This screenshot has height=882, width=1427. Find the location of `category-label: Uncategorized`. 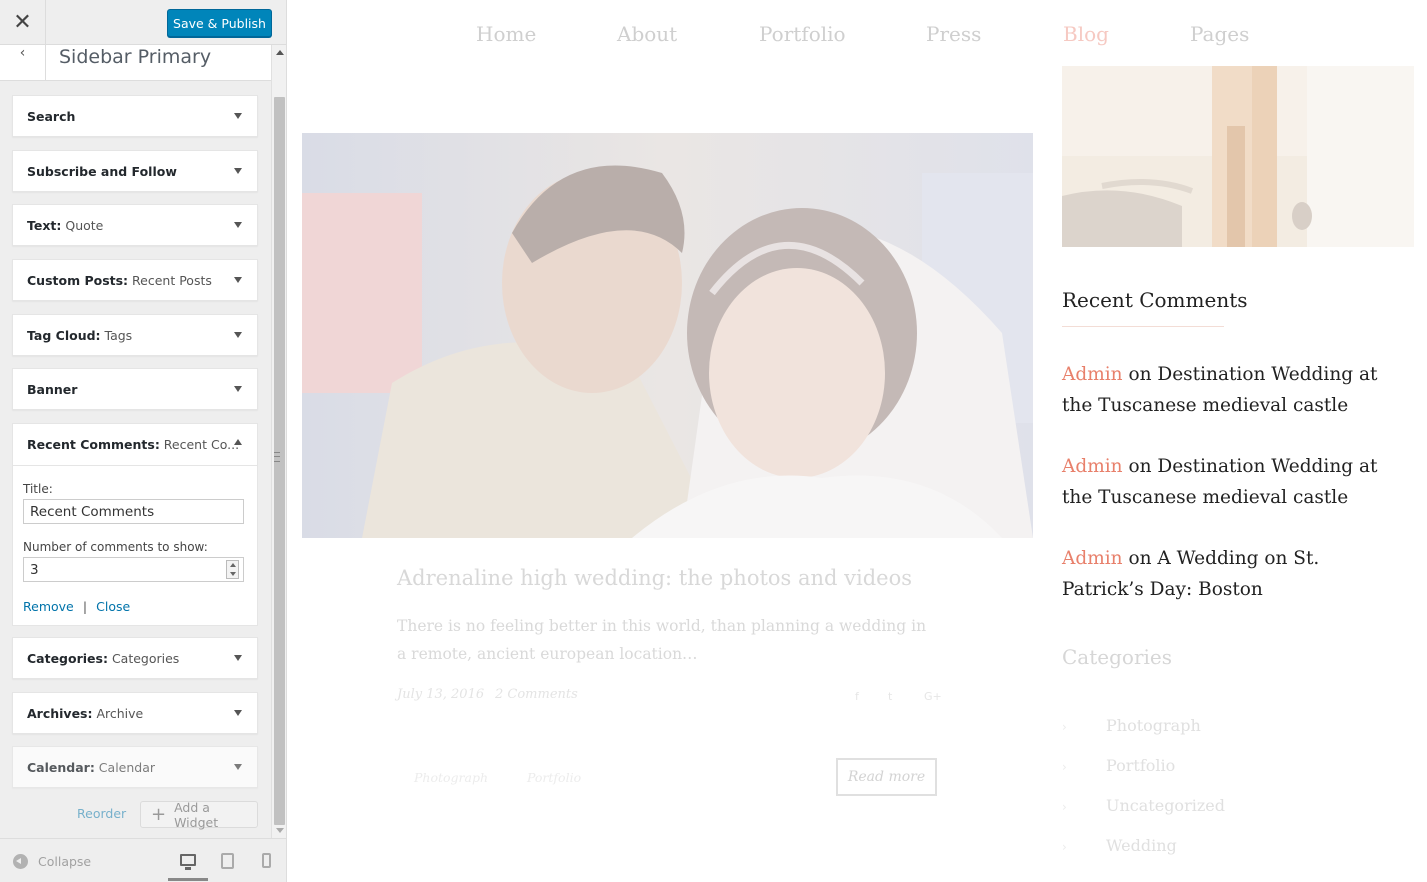

category-label: Uncategorized is located at coordinates (1165, 805).